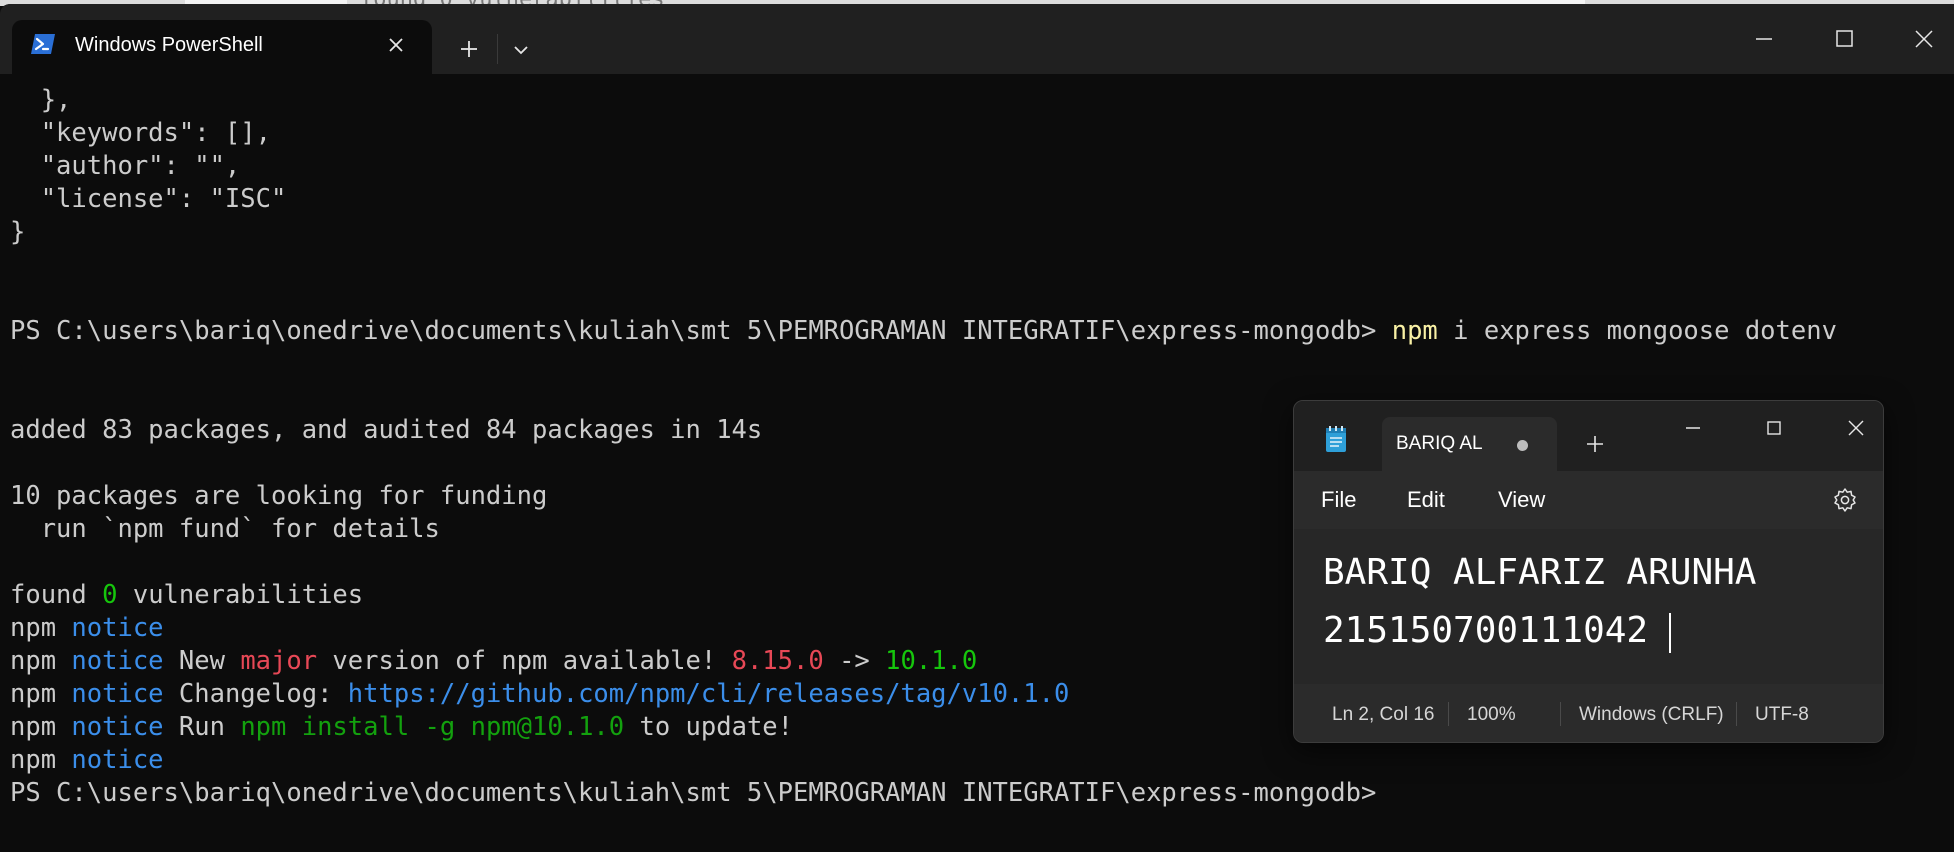 This screenshot has width=1954, height=852. I want to click on terminal-text-segment: run `npm fund` for details, so click(225, 529).